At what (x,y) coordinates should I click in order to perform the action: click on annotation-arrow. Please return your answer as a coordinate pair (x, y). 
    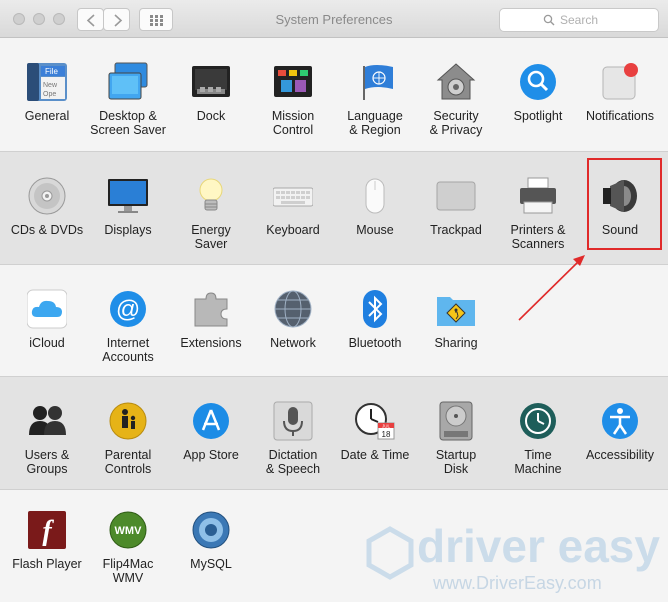
    Looking at the image, I should click on (551, 288).